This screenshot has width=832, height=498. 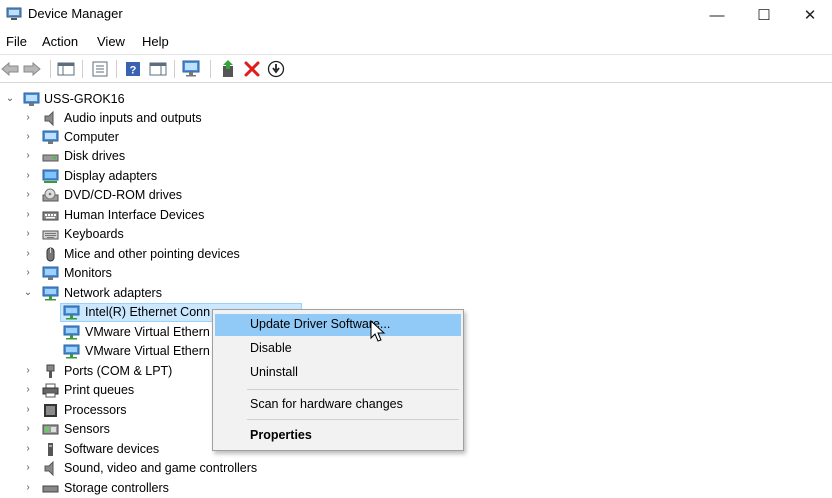 What do you see at coordinates (416, 99) in the screenshot?
I see `tree-root: ⌄ USS-GROK16` at bounding box center [416, 99].